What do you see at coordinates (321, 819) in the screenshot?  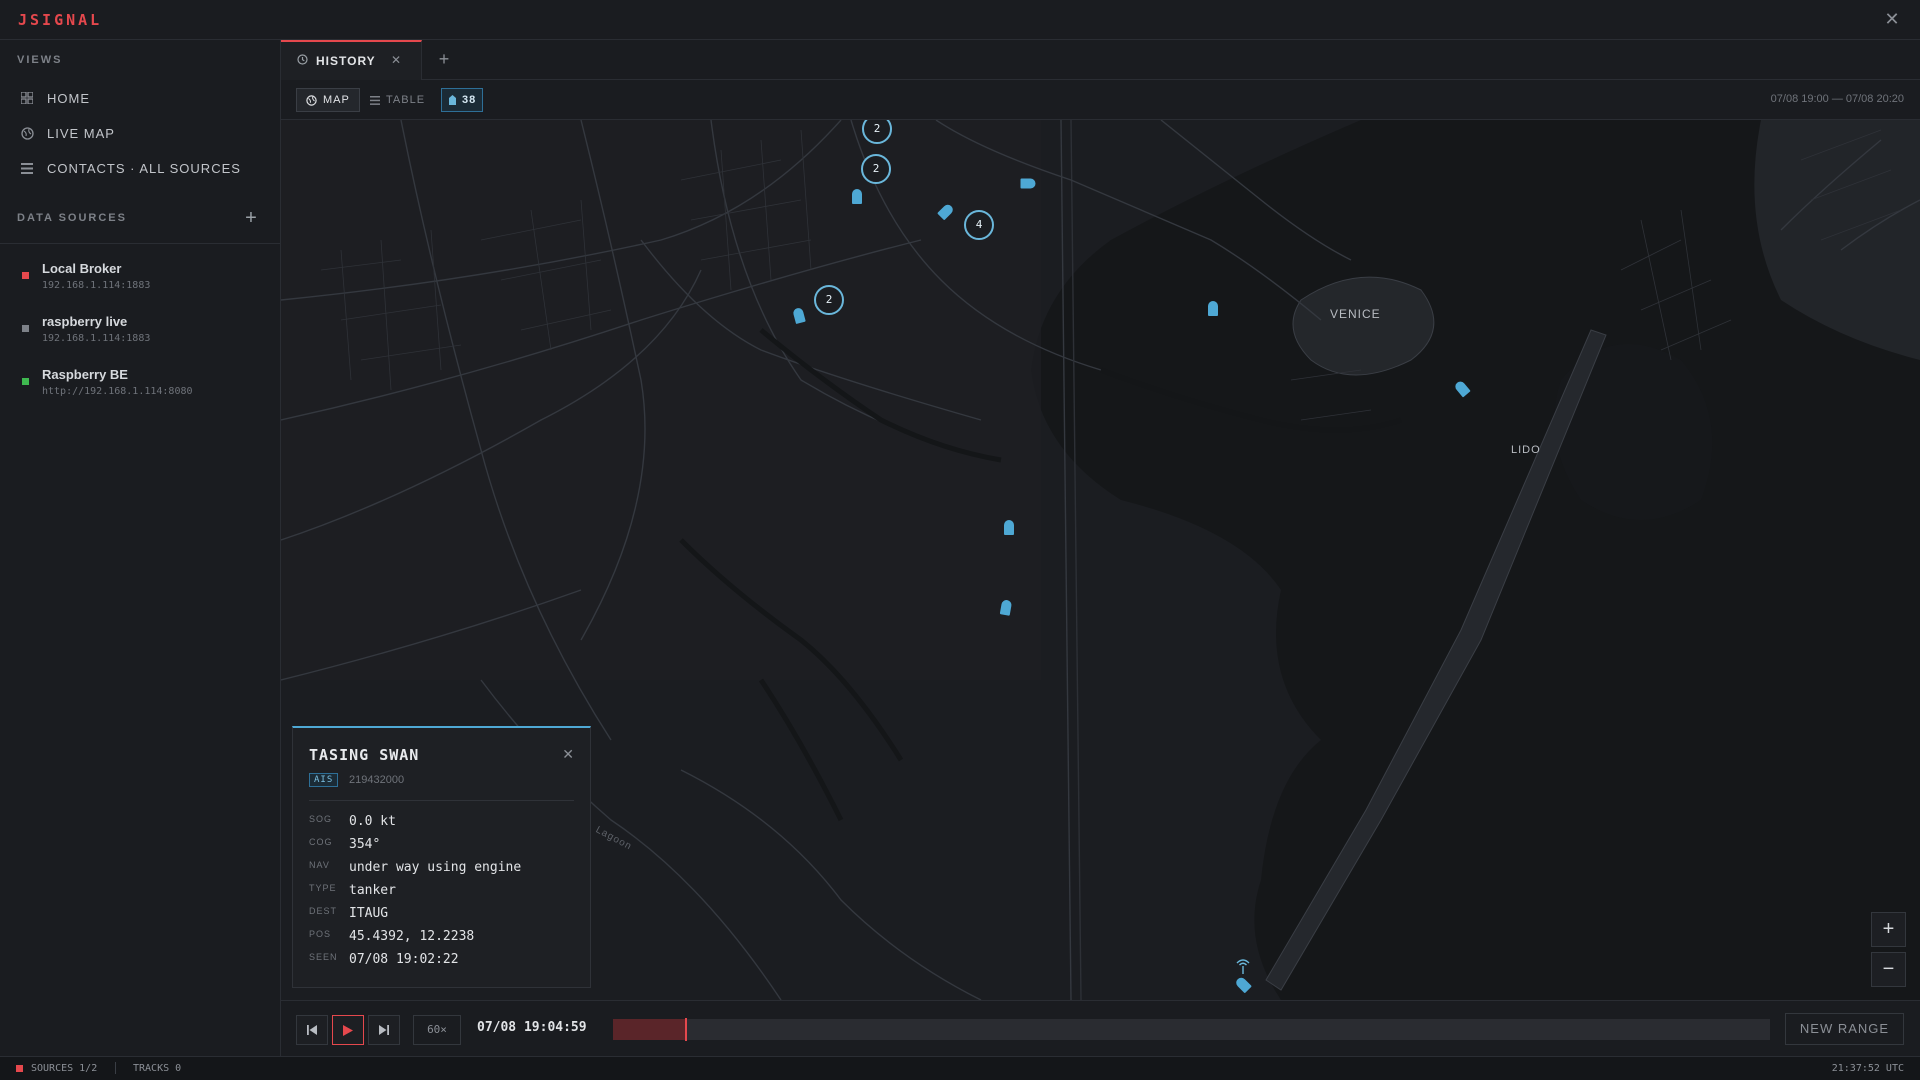 I see `field-key: SOG` at bounding box center [321, 819].